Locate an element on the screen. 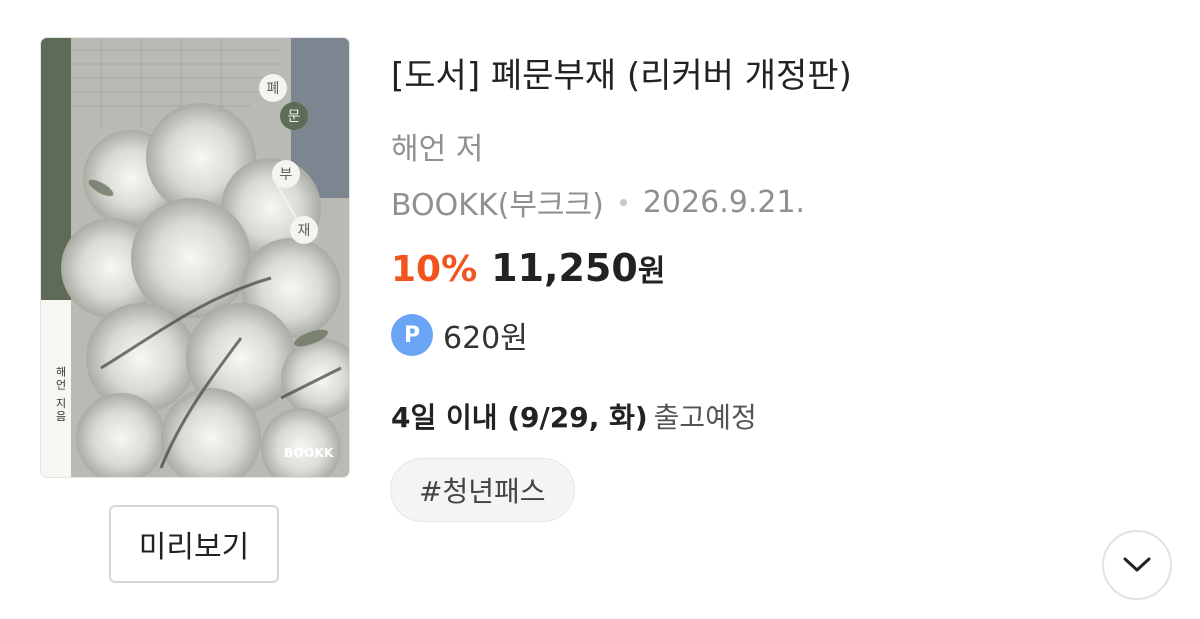 Image resolution: width=1200 pixels, height=619 pixels. publish-date: 2026.9.21. is located at coordinates (724, 202).